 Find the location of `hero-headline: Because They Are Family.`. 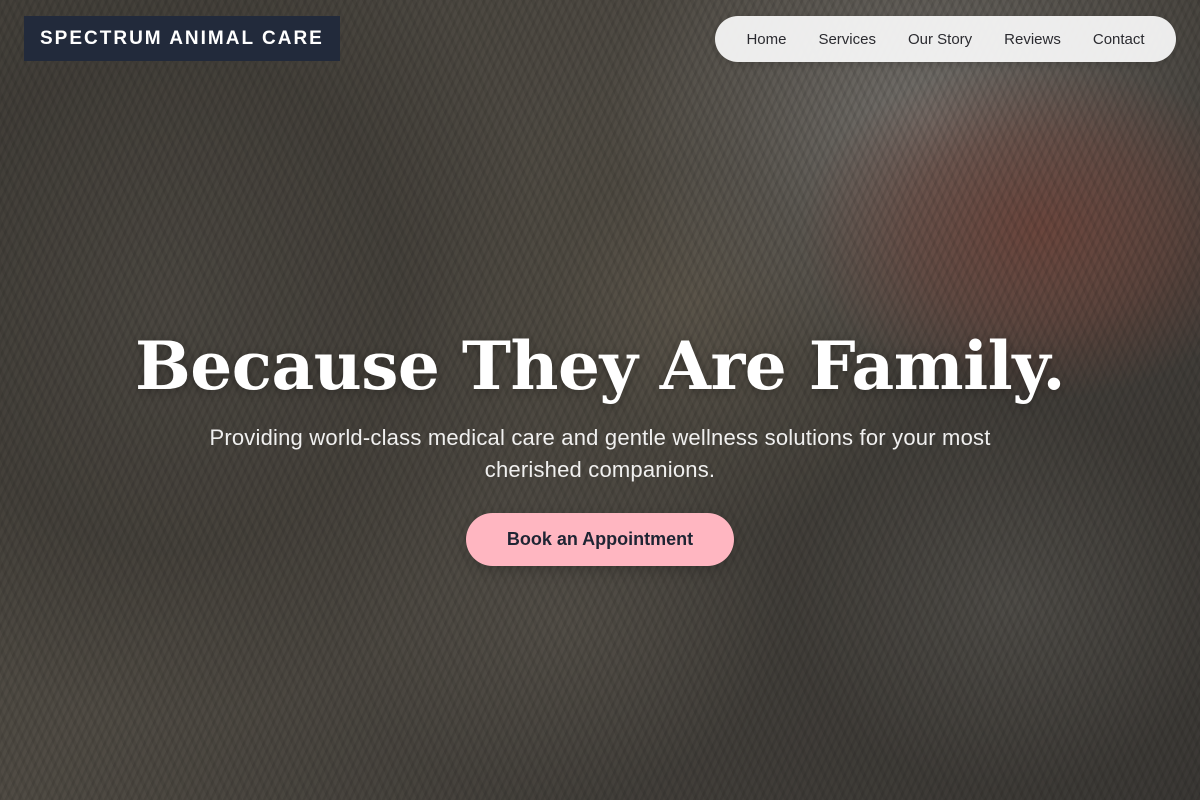

hero-headline: Because They Are Family. is located at coordinates (600, 366).